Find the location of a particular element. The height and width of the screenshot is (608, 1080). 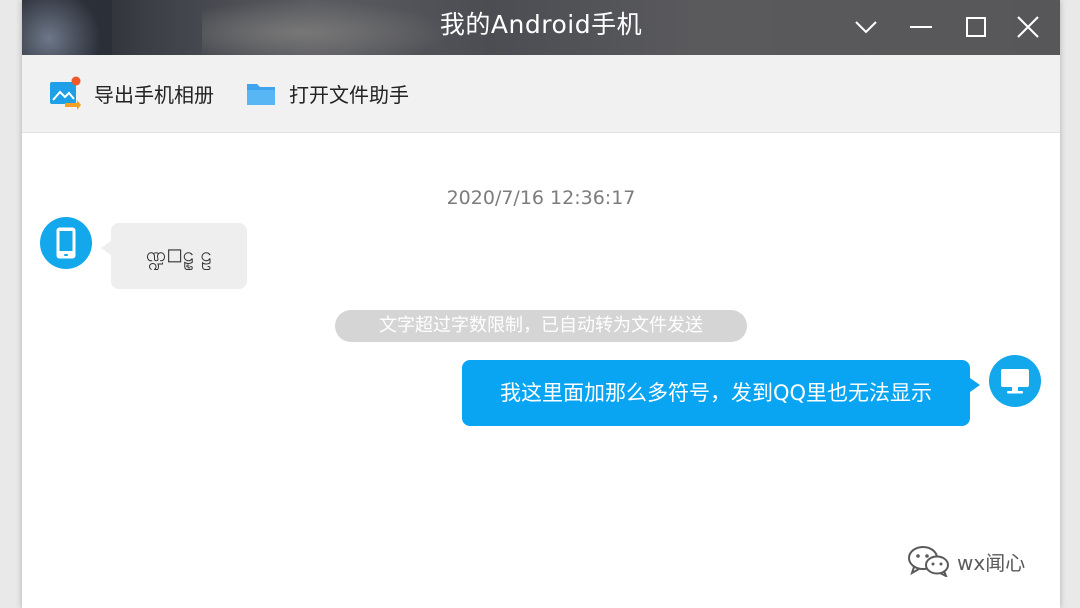

open-file-assistant-label: 打开文件助手 is located at coordinates (349, 94).